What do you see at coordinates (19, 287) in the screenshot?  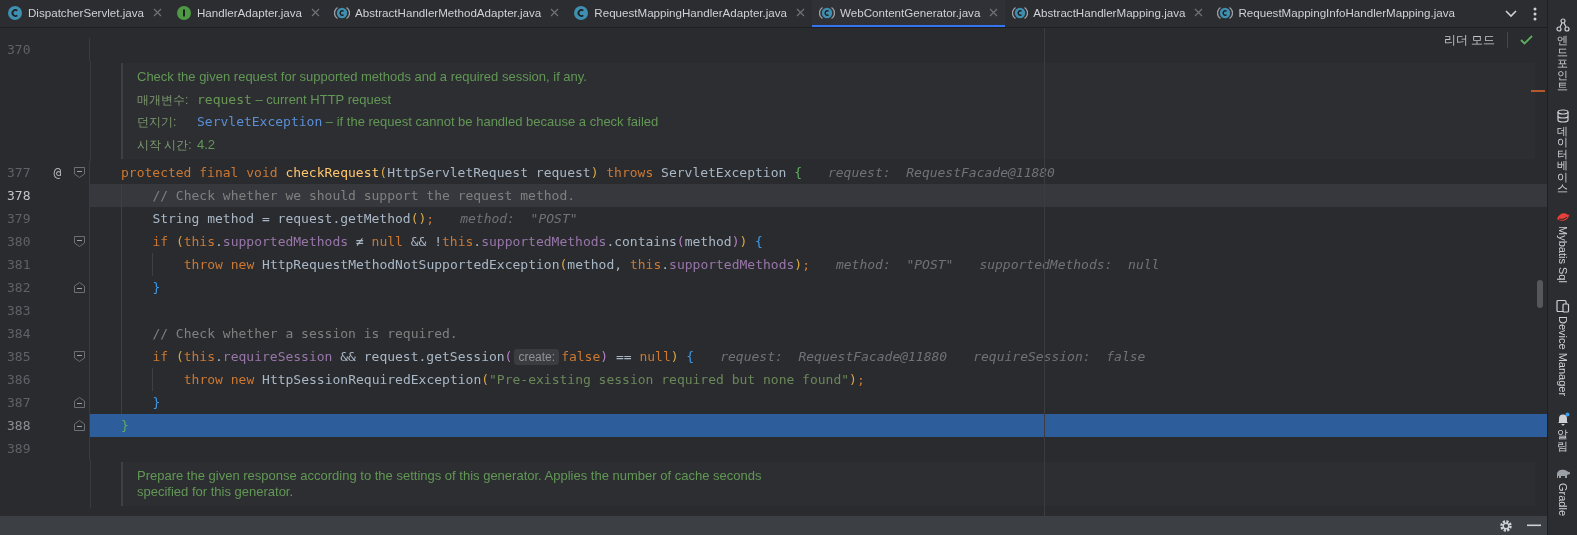 I see `line-number: 382` at bounding box center [19, 287].